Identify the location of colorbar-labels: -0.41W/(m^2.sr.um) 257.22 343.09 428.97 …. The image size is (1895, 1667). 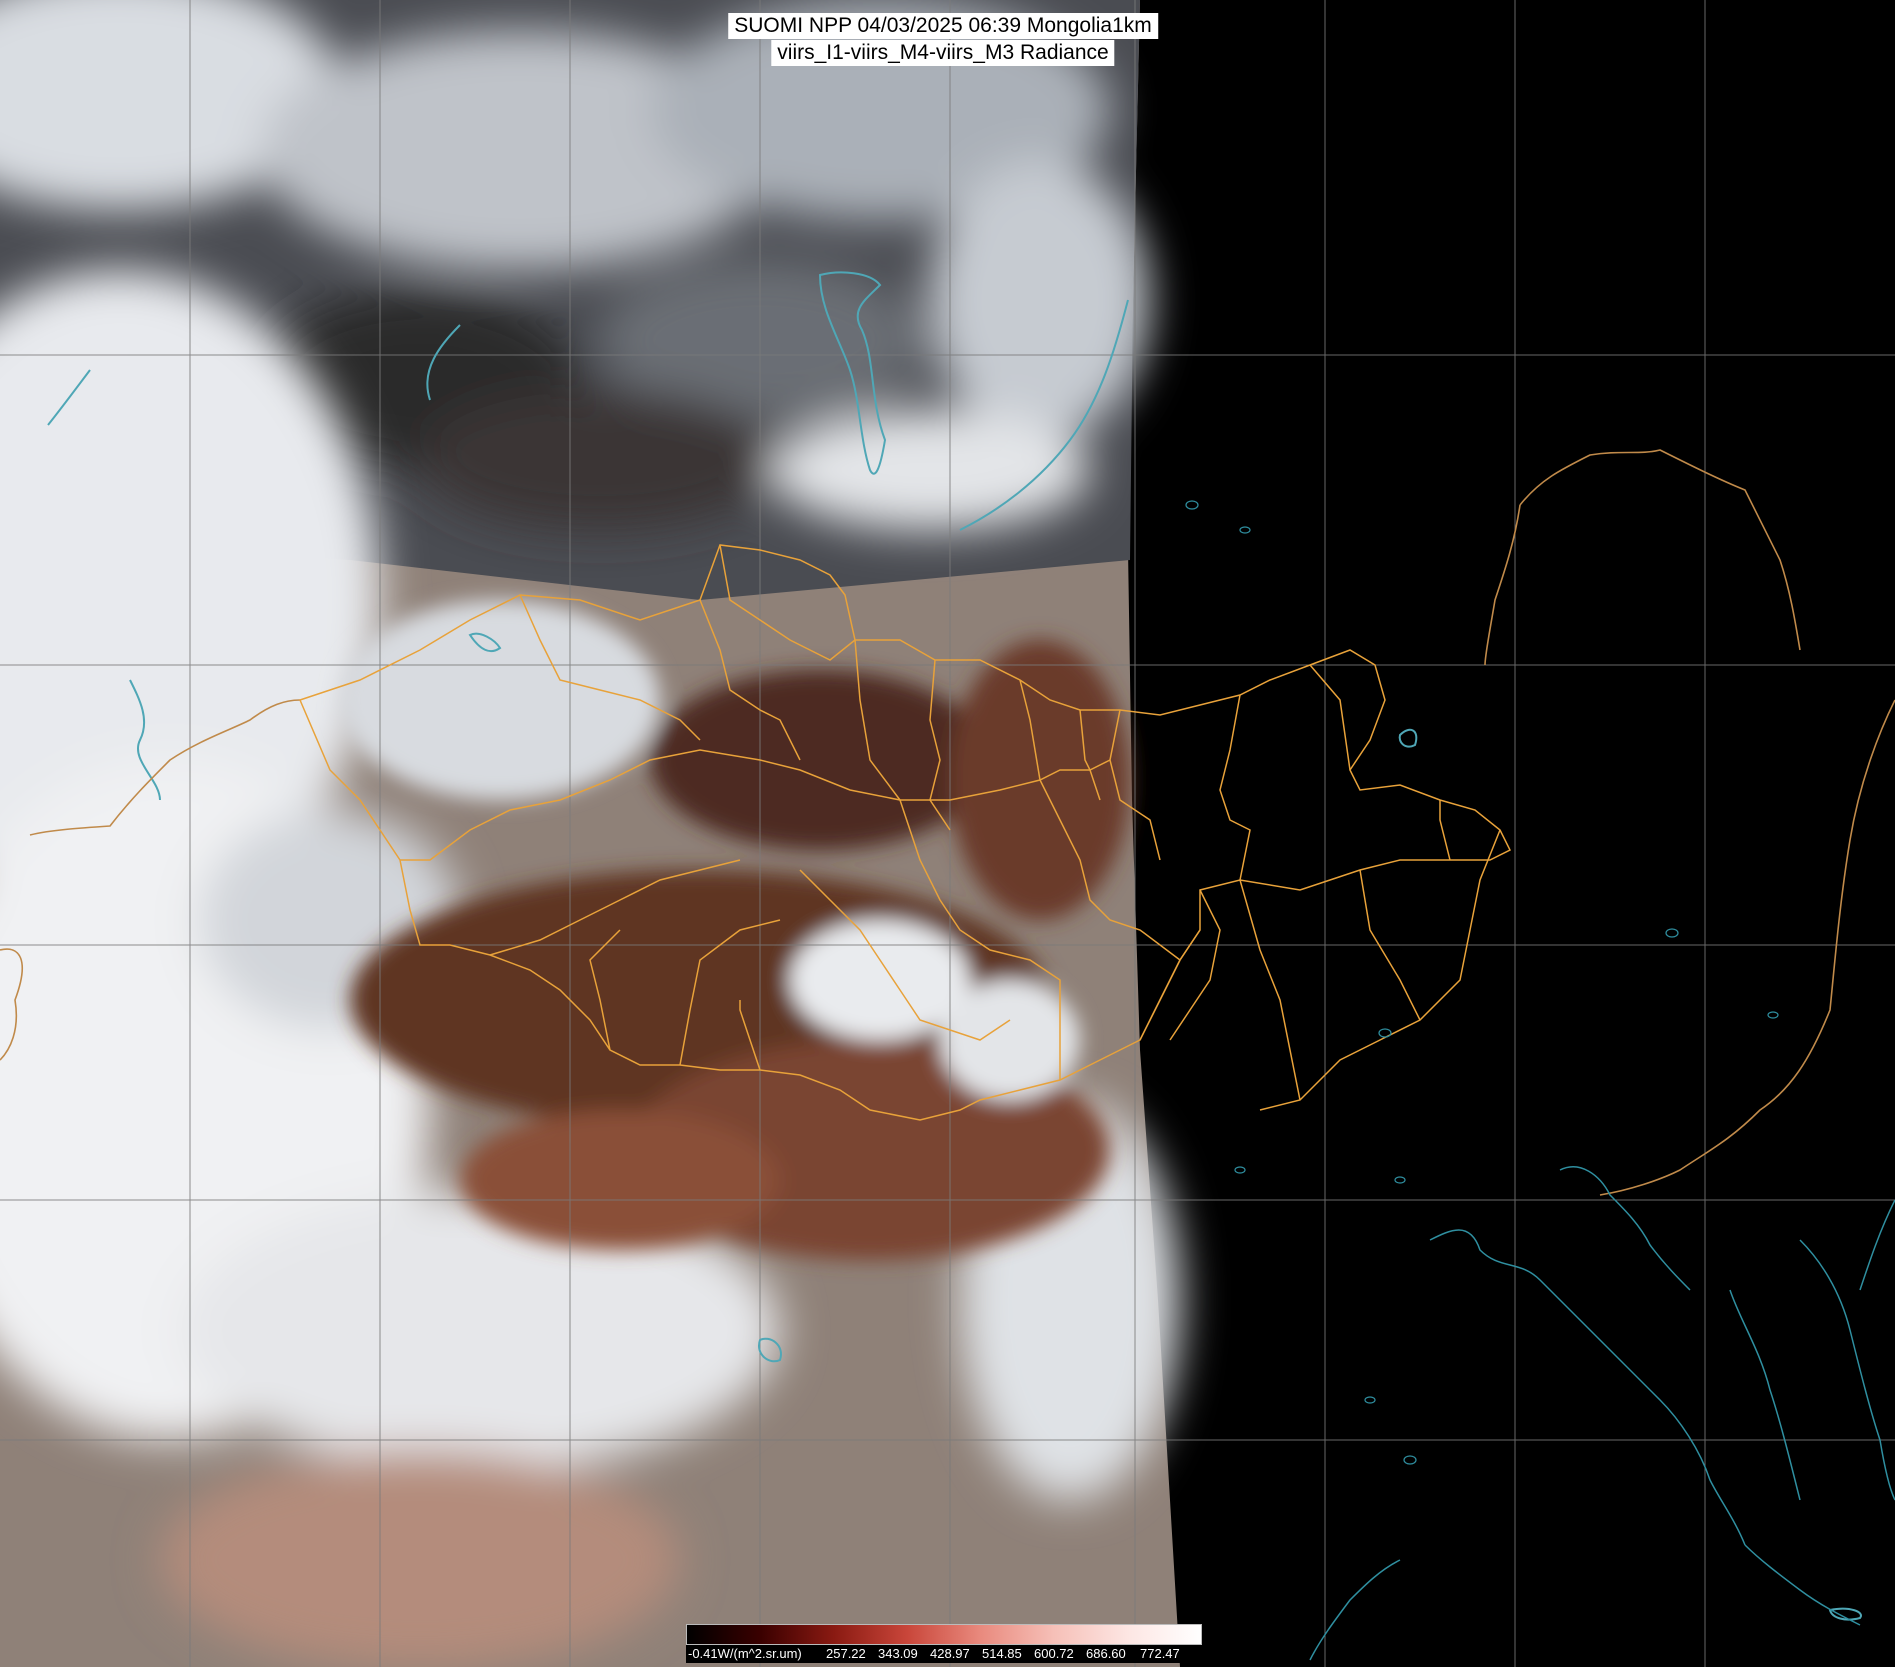
(944, 1654).